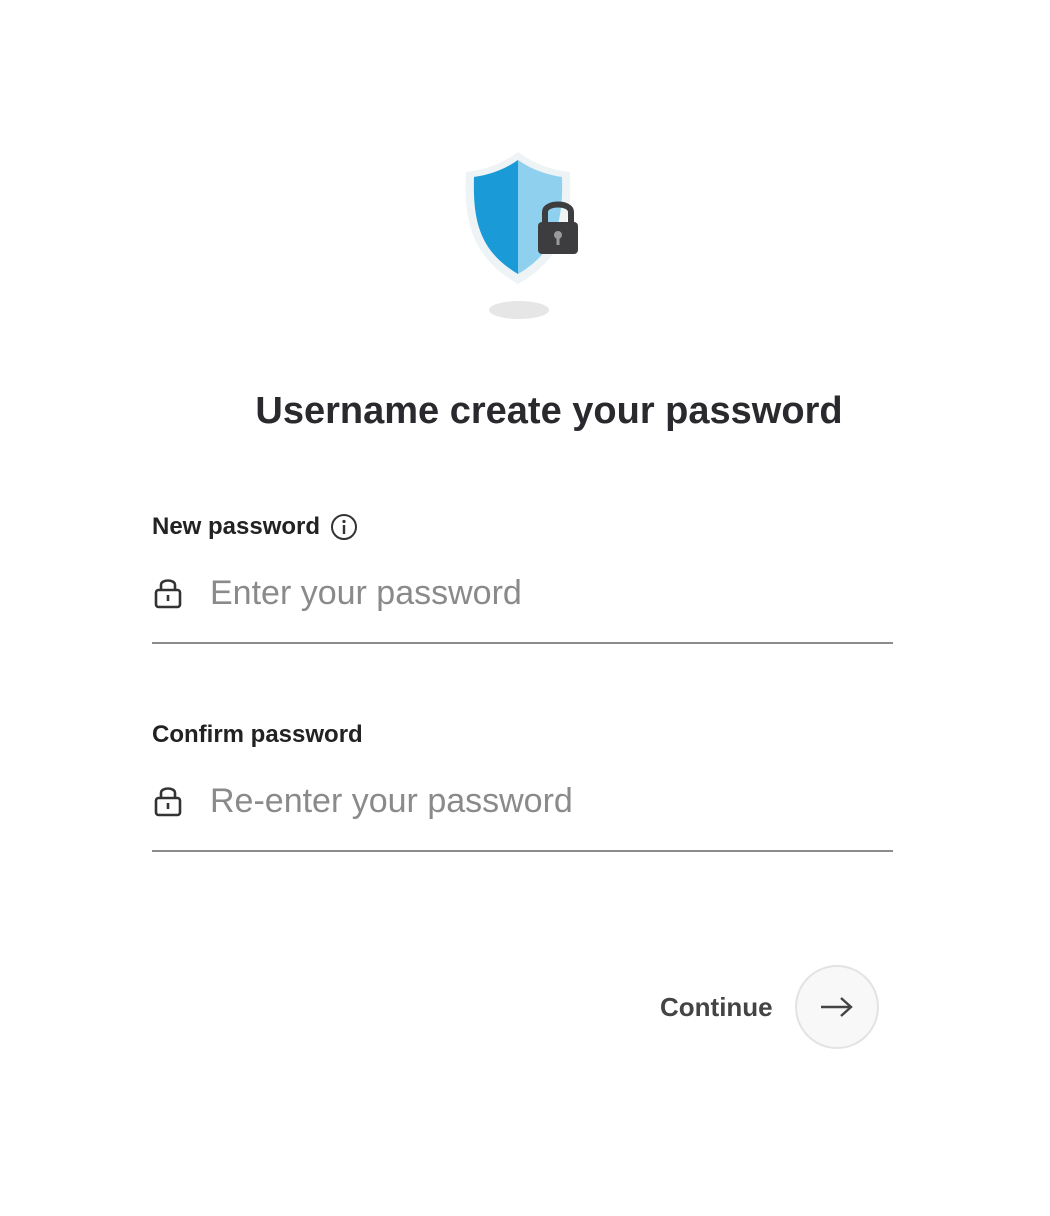 This screenshot has height=1216, width=1050. I want to click on confirm-password-underline, so click(522, 851).